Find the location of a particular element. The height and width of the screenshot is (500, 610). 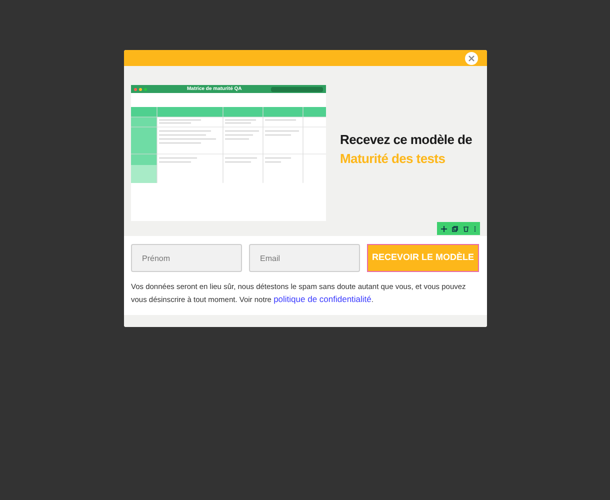

first-name-field: Prénom is located at coordinates (186, 258).